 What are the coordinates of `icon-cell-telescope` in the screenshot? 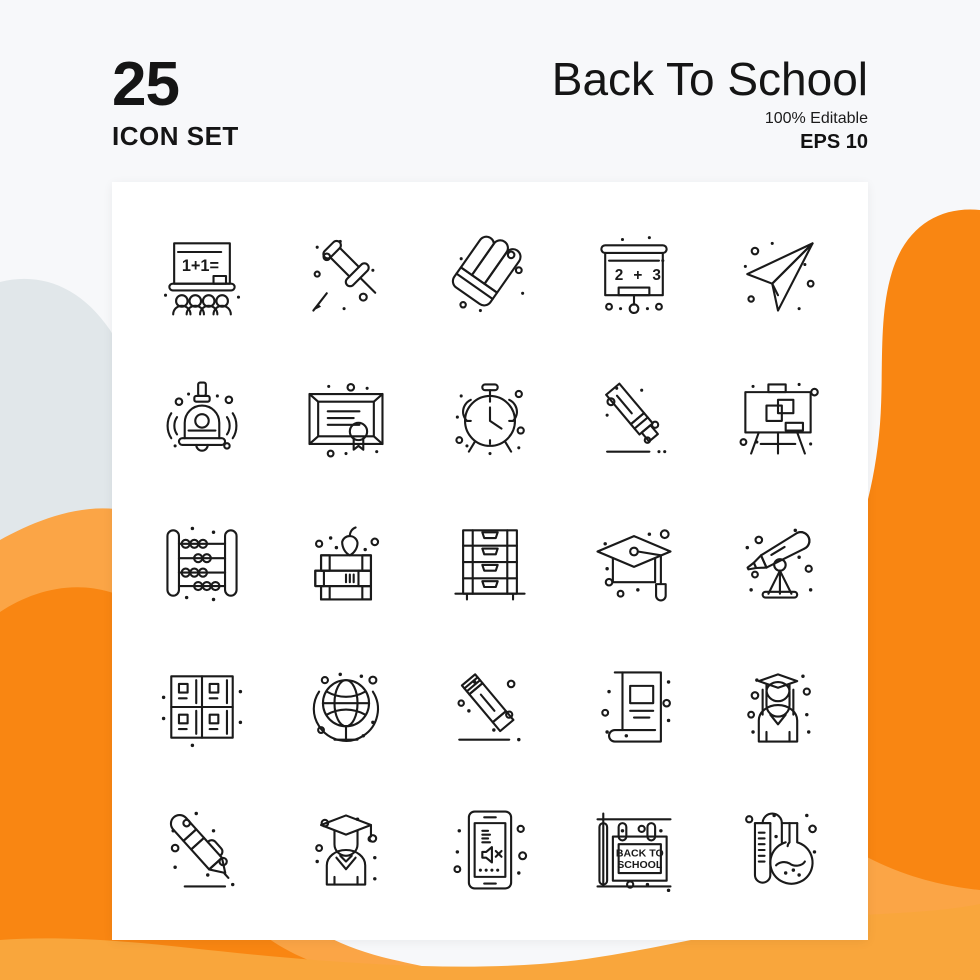 It's located at (778, 563).